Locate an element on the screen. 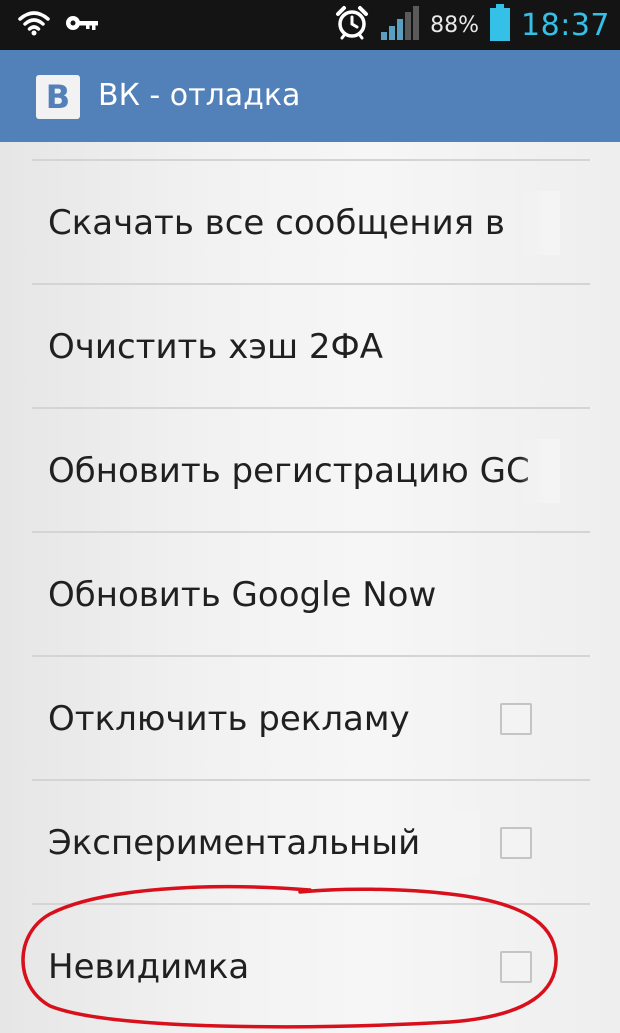  setting-label: Отключить рекламу is located at coordinates (229, 719).